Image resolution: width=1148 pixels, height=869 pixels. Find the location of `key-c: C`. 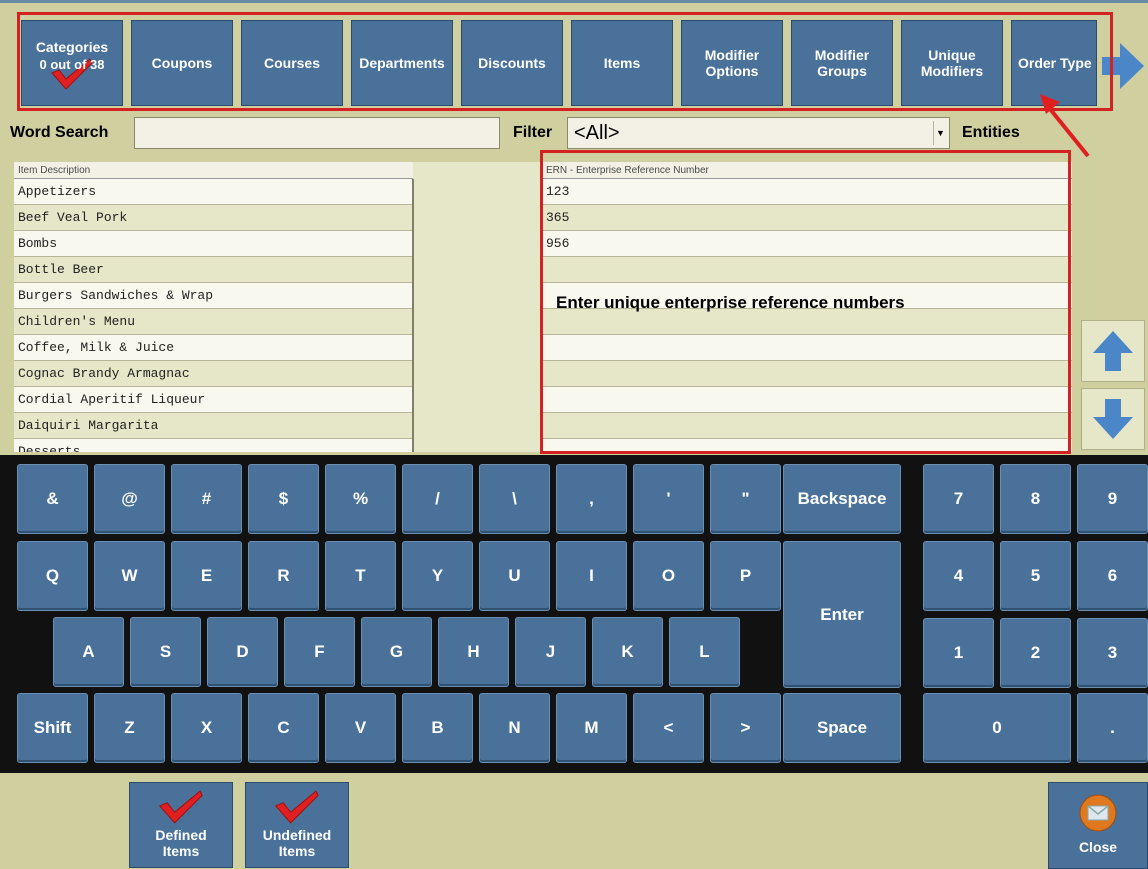

key-c: C is located at coordinates (283, 728).